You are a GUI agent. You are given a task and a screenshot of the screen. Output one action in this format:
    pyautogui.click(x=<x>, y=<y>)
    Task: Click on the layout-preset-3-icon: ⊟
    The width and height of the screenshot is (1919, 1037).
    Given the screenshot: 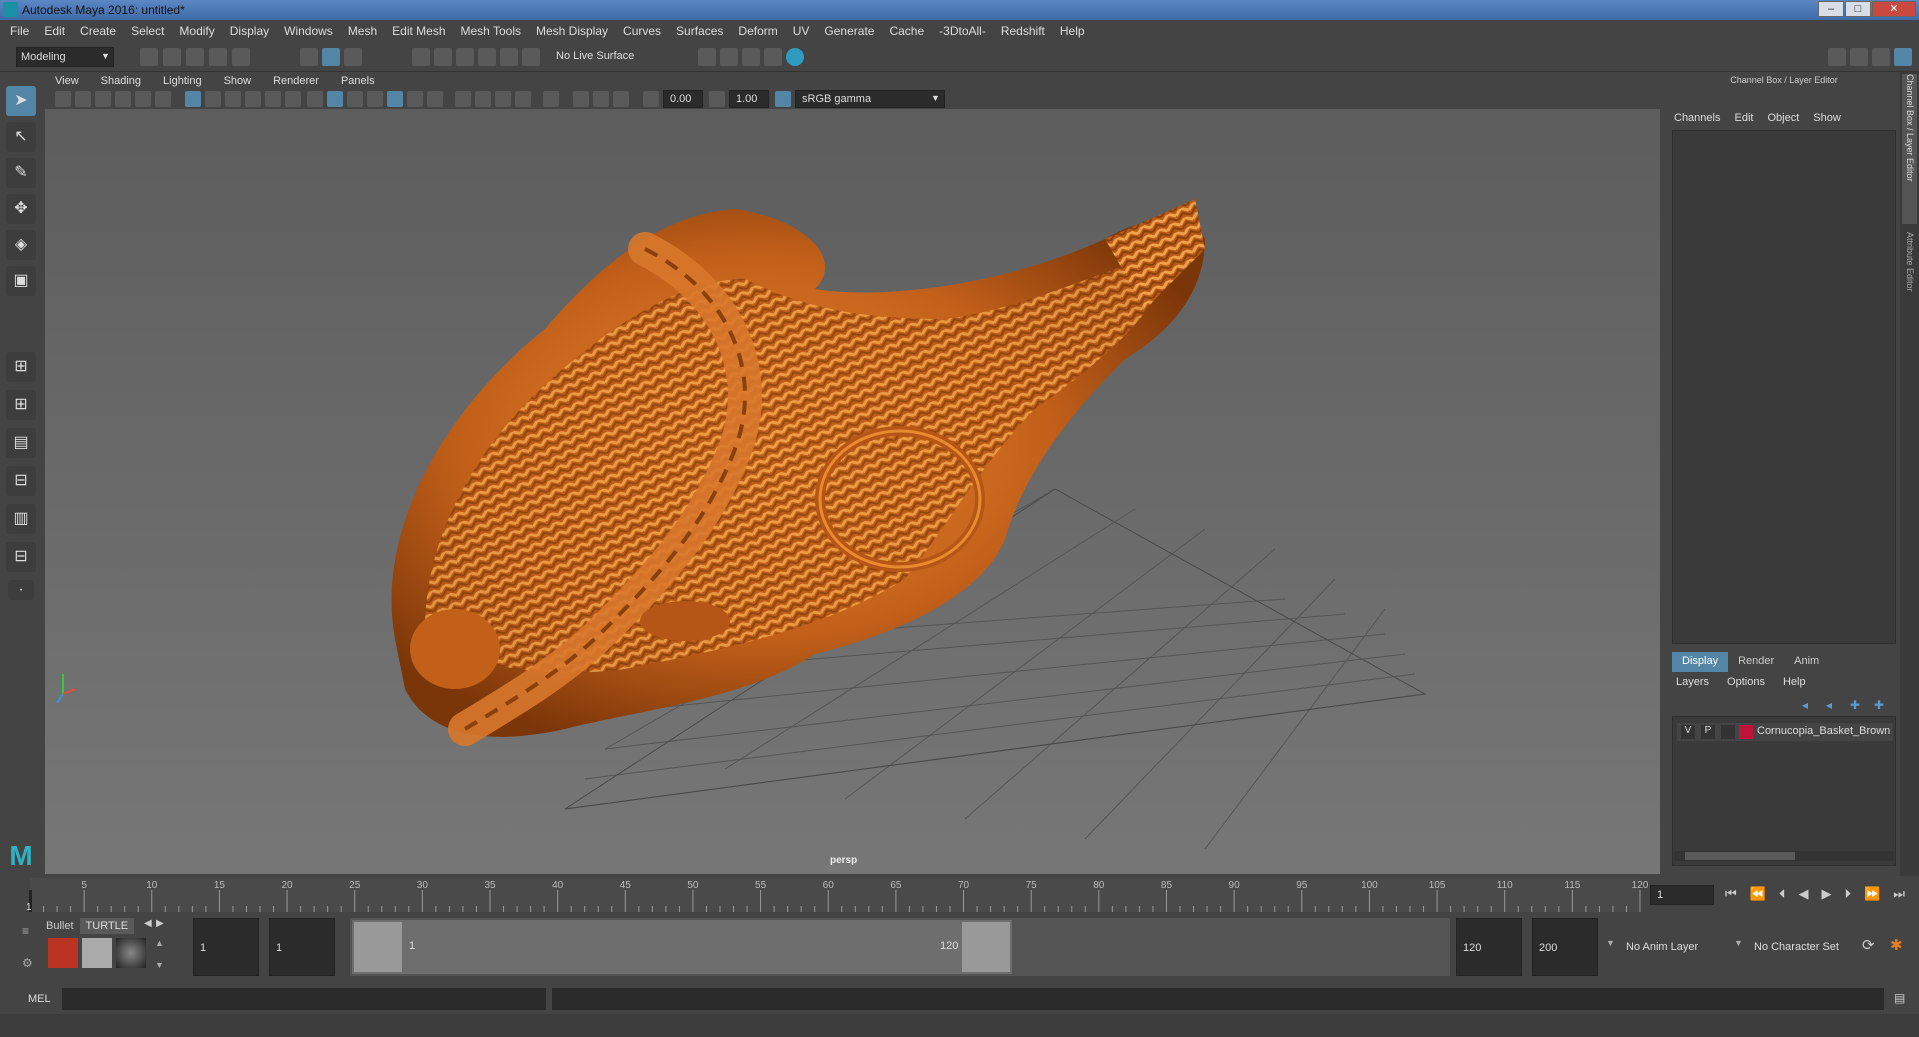 What is the action you would take?
    pyautogui.click(x=21, y=481)
    